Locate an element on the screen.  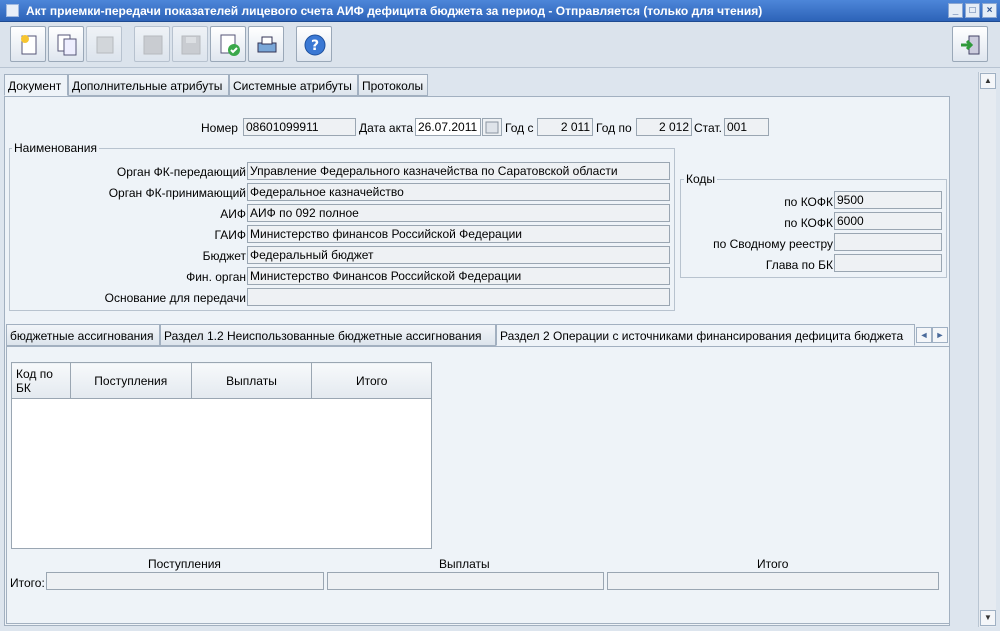
exit-button is located at coordinates (970, 44).